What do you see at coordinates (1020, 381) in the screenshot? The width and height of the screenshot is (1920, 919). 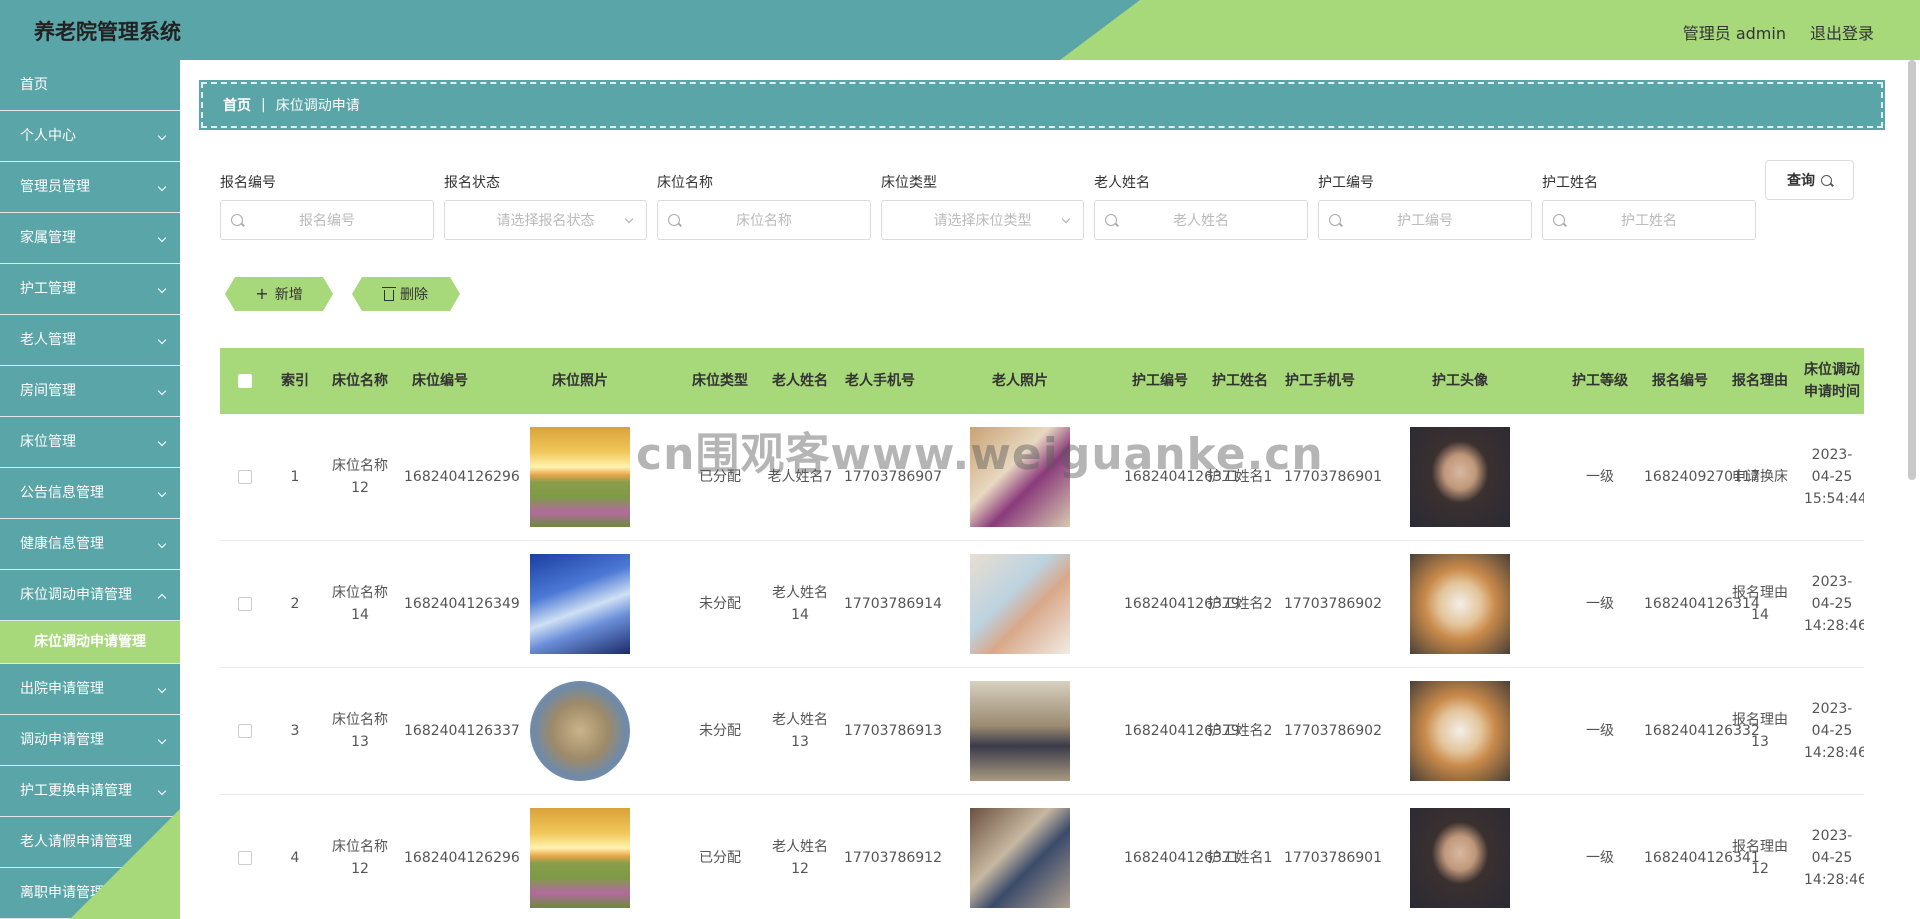 I see `column-header: 老人照片` at bounding box center [1020, 381].